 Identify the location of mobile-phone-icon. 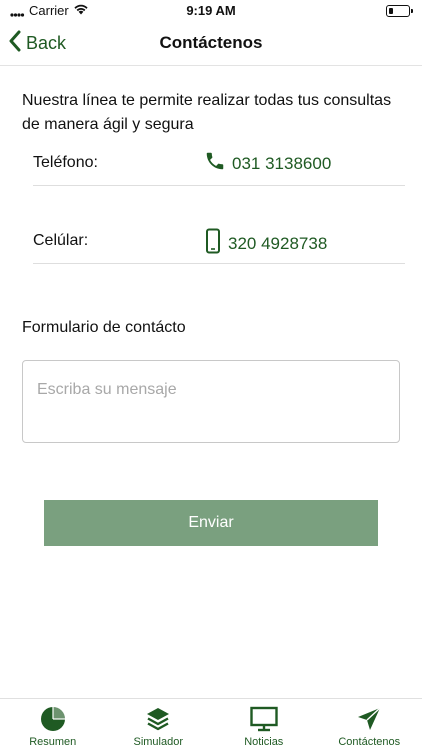
(213, 243).